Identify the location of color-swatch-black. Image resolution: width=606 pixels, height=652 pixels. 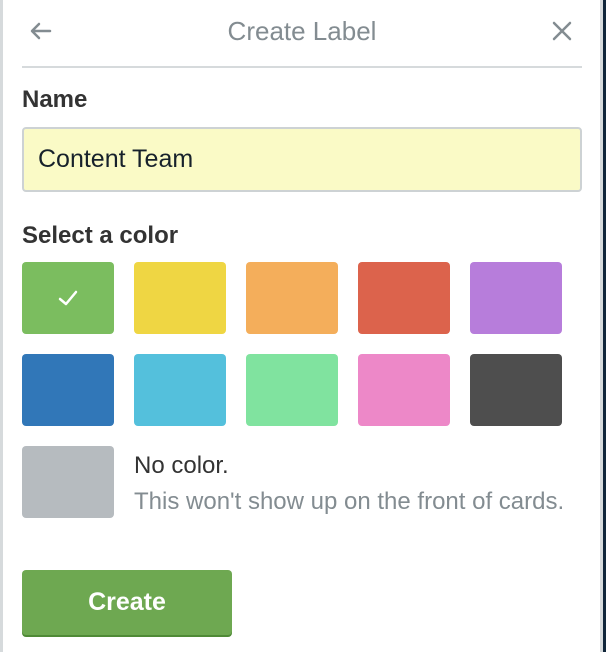
(516, 390).